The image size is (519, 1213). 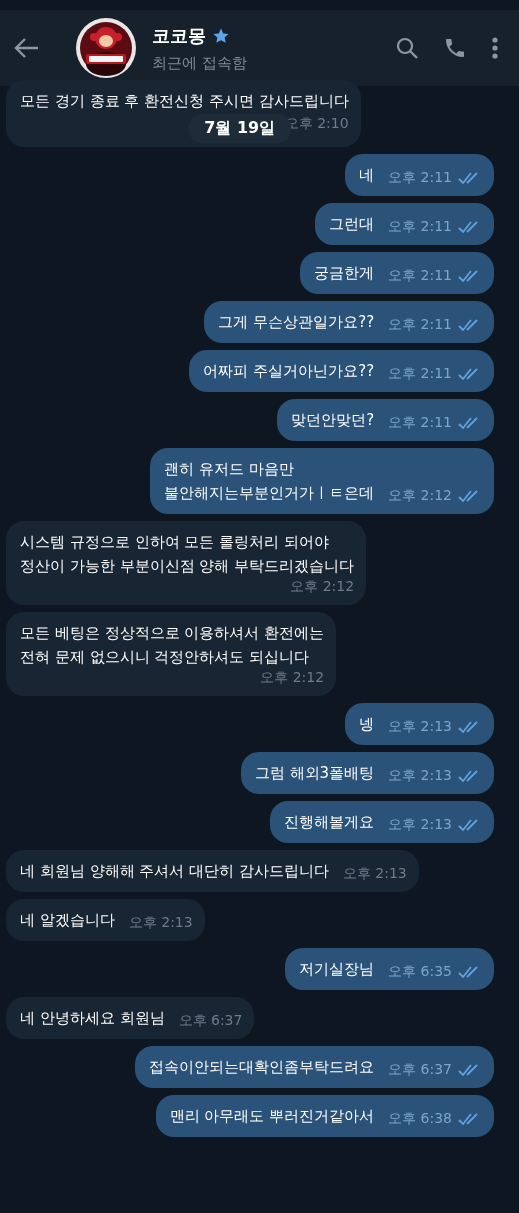 I want to click on message-text: 그럼 해외3폴배팅, so click(x=314, y=773).